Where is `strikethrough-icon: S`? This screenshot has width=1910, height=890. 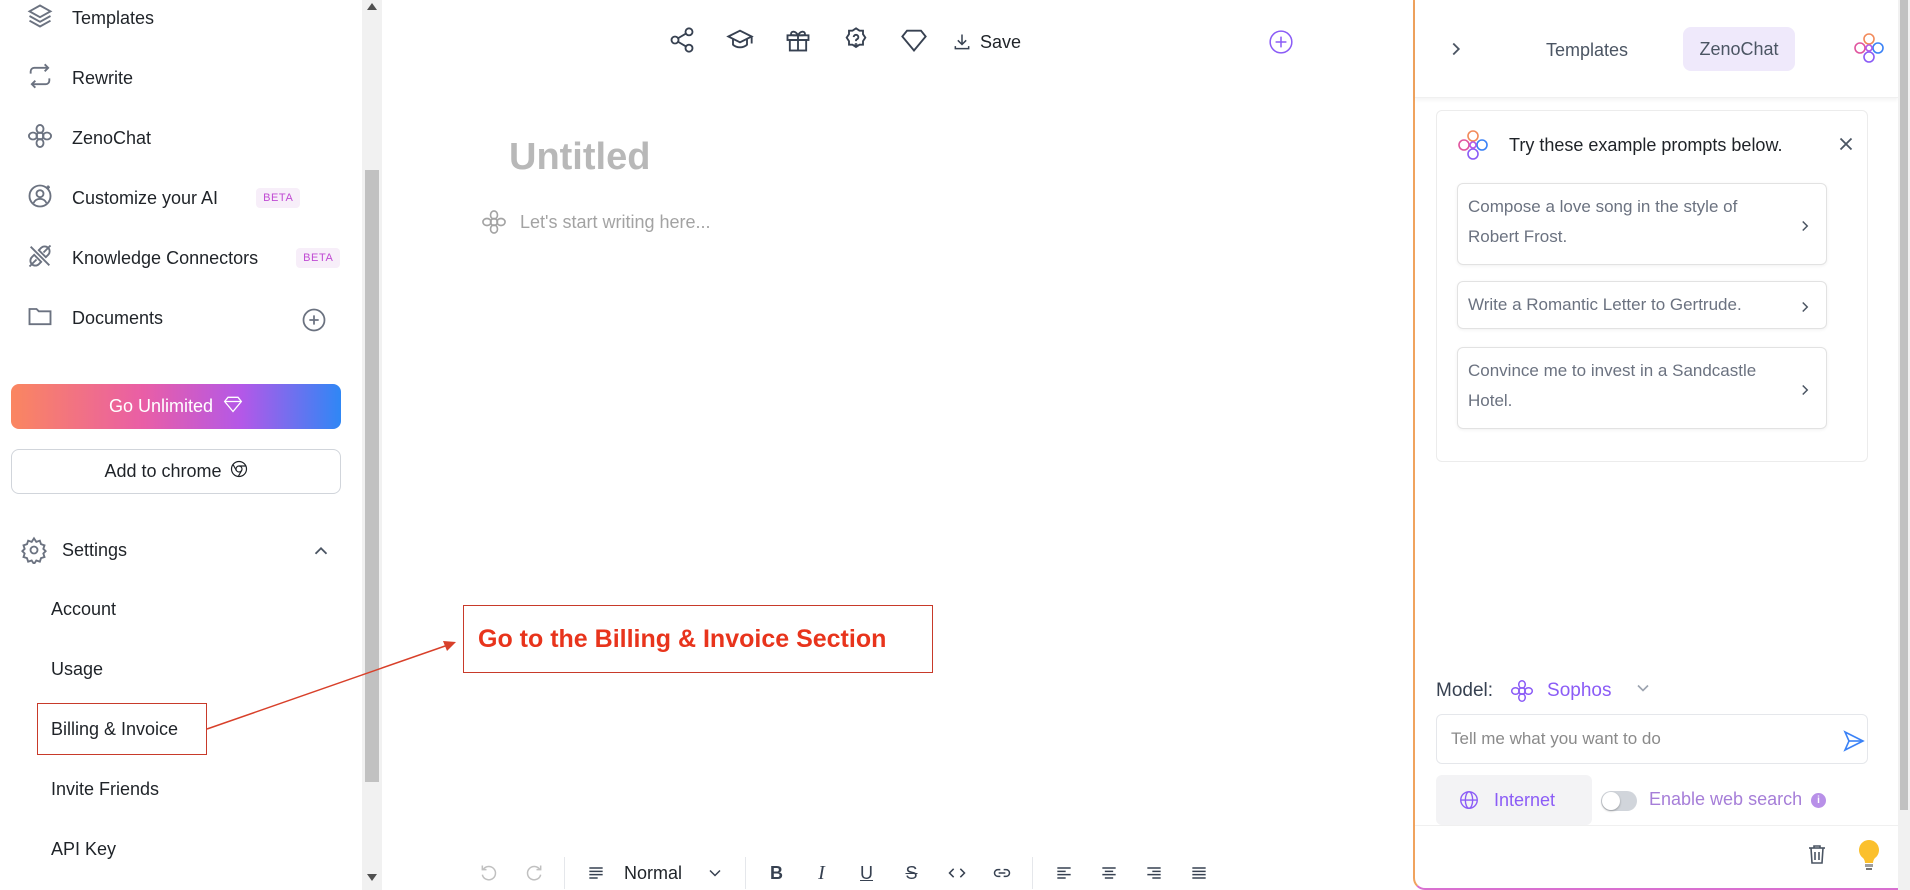 strikethrough-icon: S is located at coordinates (911, 873).